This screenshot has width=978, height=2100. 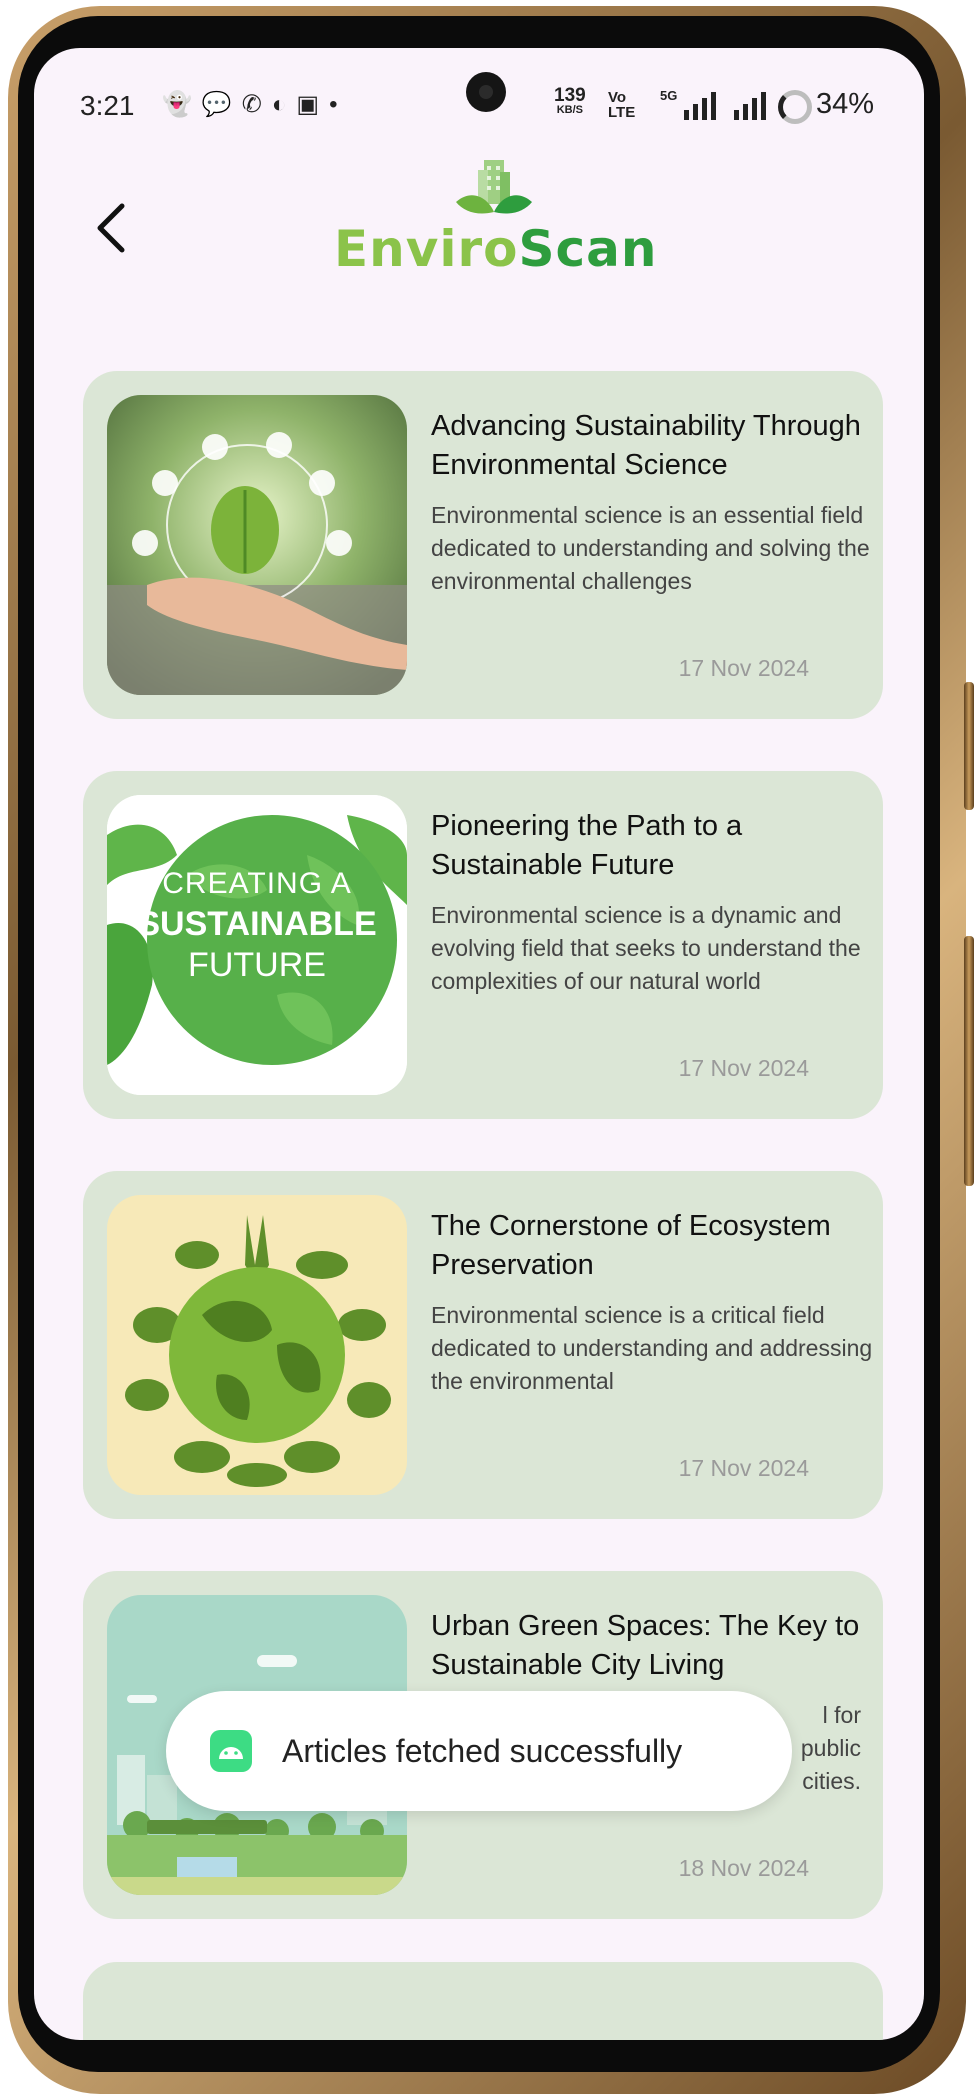 I want to click on logo-text: EnviroScan, so click(x=495, y=249).